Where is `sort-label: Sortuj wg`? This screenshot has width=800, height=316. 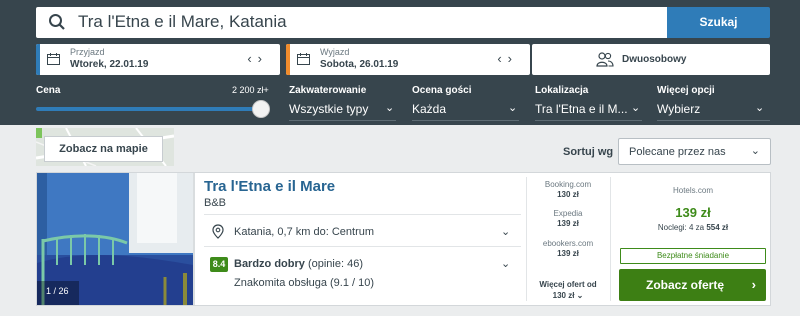 sort-label: Sortuj wg is located at coordinates (588, 152).